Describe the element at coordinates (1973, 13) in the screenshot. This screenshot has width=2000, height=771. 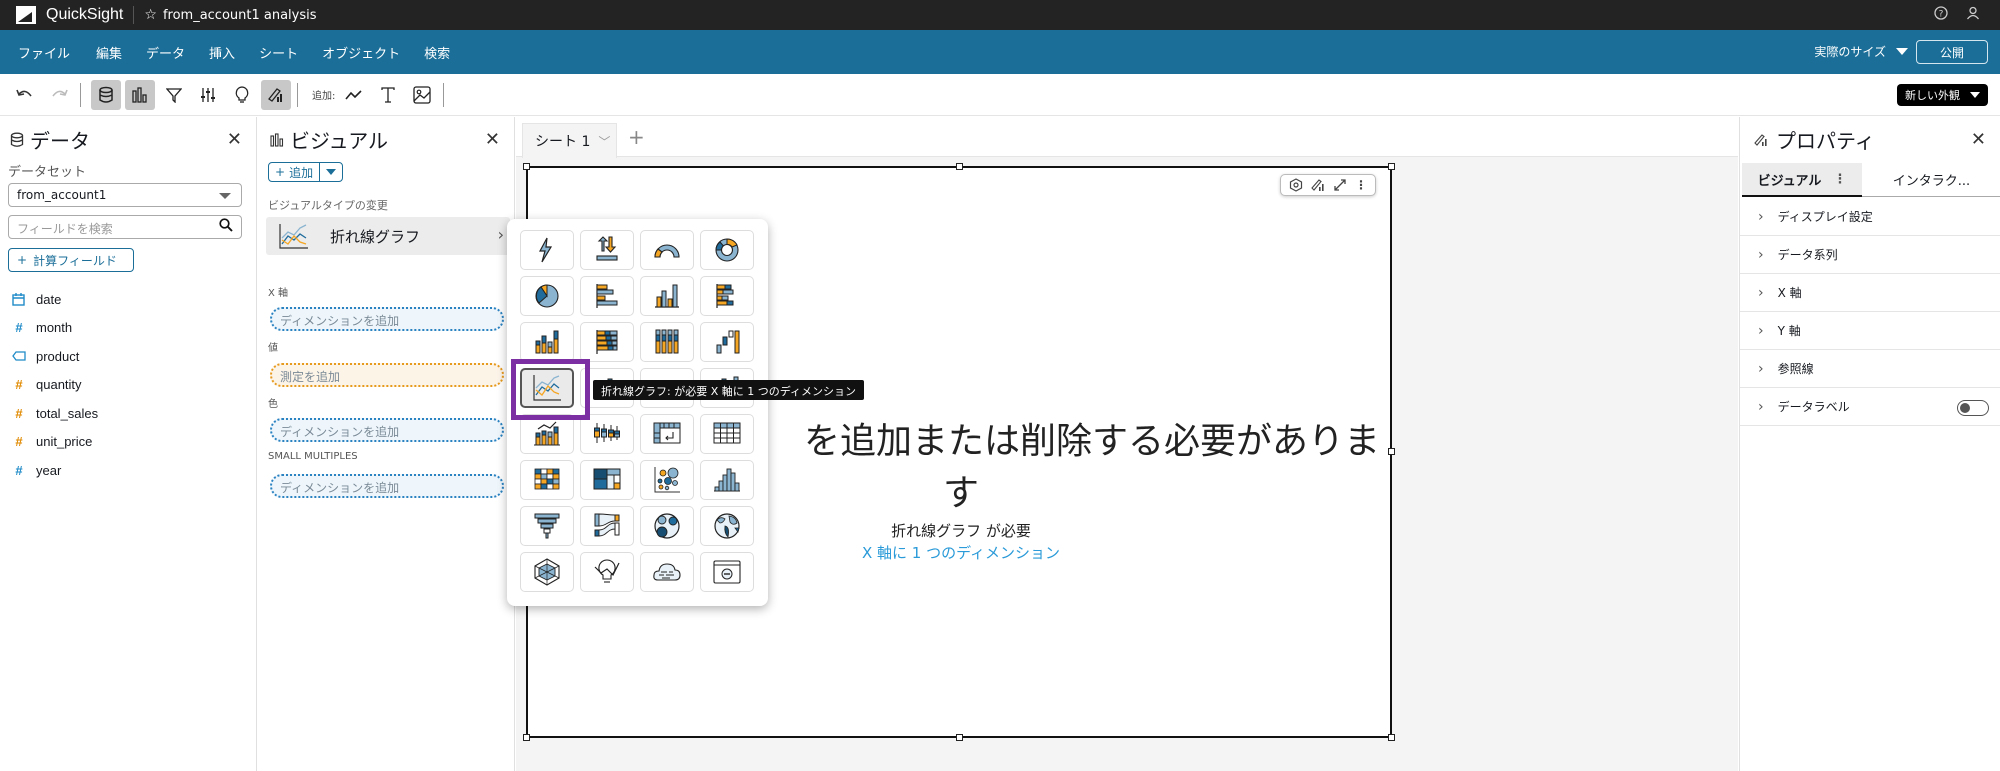
I see `user-icon` at that location.